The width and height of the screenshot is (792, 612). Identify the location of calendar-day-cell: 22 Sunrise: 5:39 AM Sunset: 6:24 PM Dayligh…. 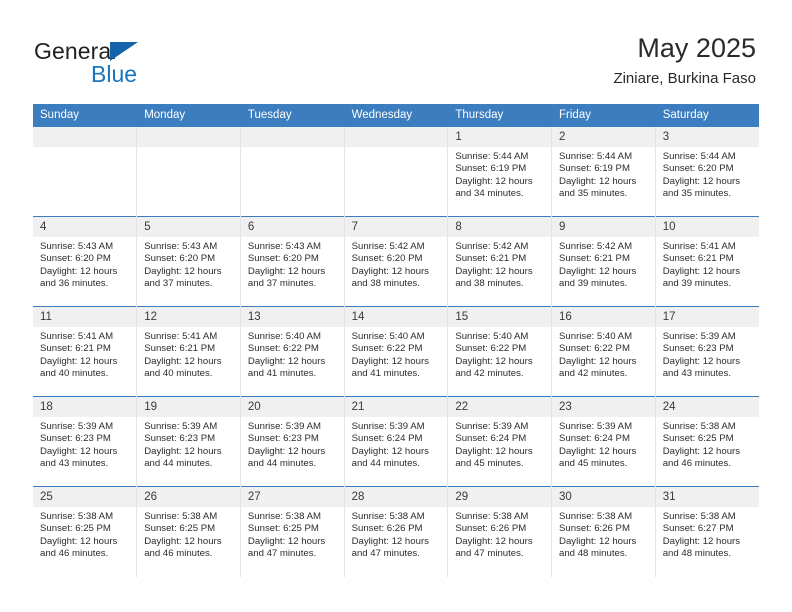
(500, 441).